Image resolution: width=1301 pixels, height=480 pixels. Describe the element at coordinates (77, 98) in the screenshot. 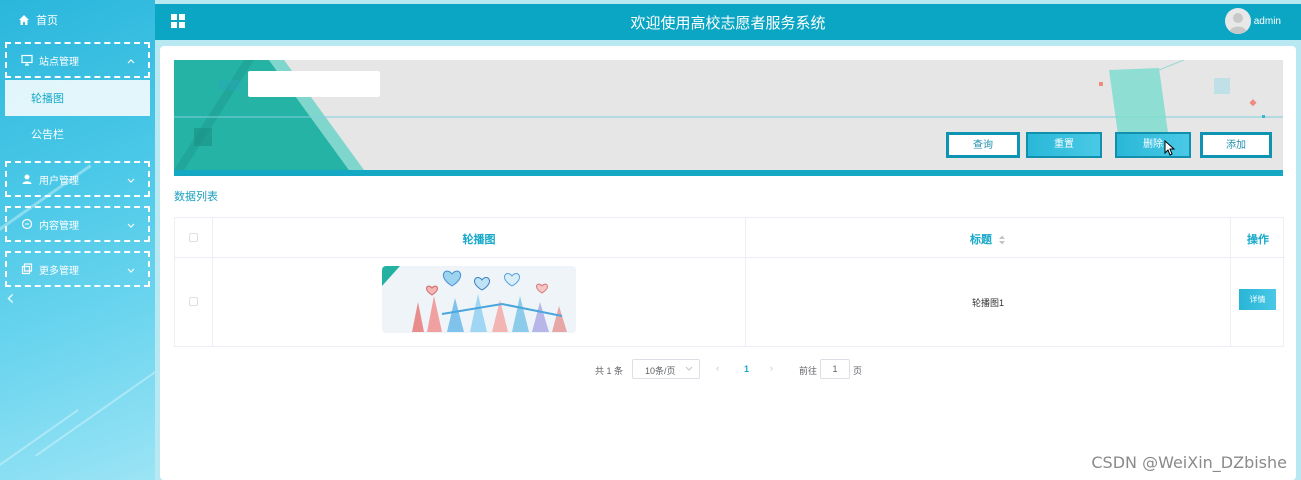

I see `sidebar-item-carousel: 轮播图` at that location.